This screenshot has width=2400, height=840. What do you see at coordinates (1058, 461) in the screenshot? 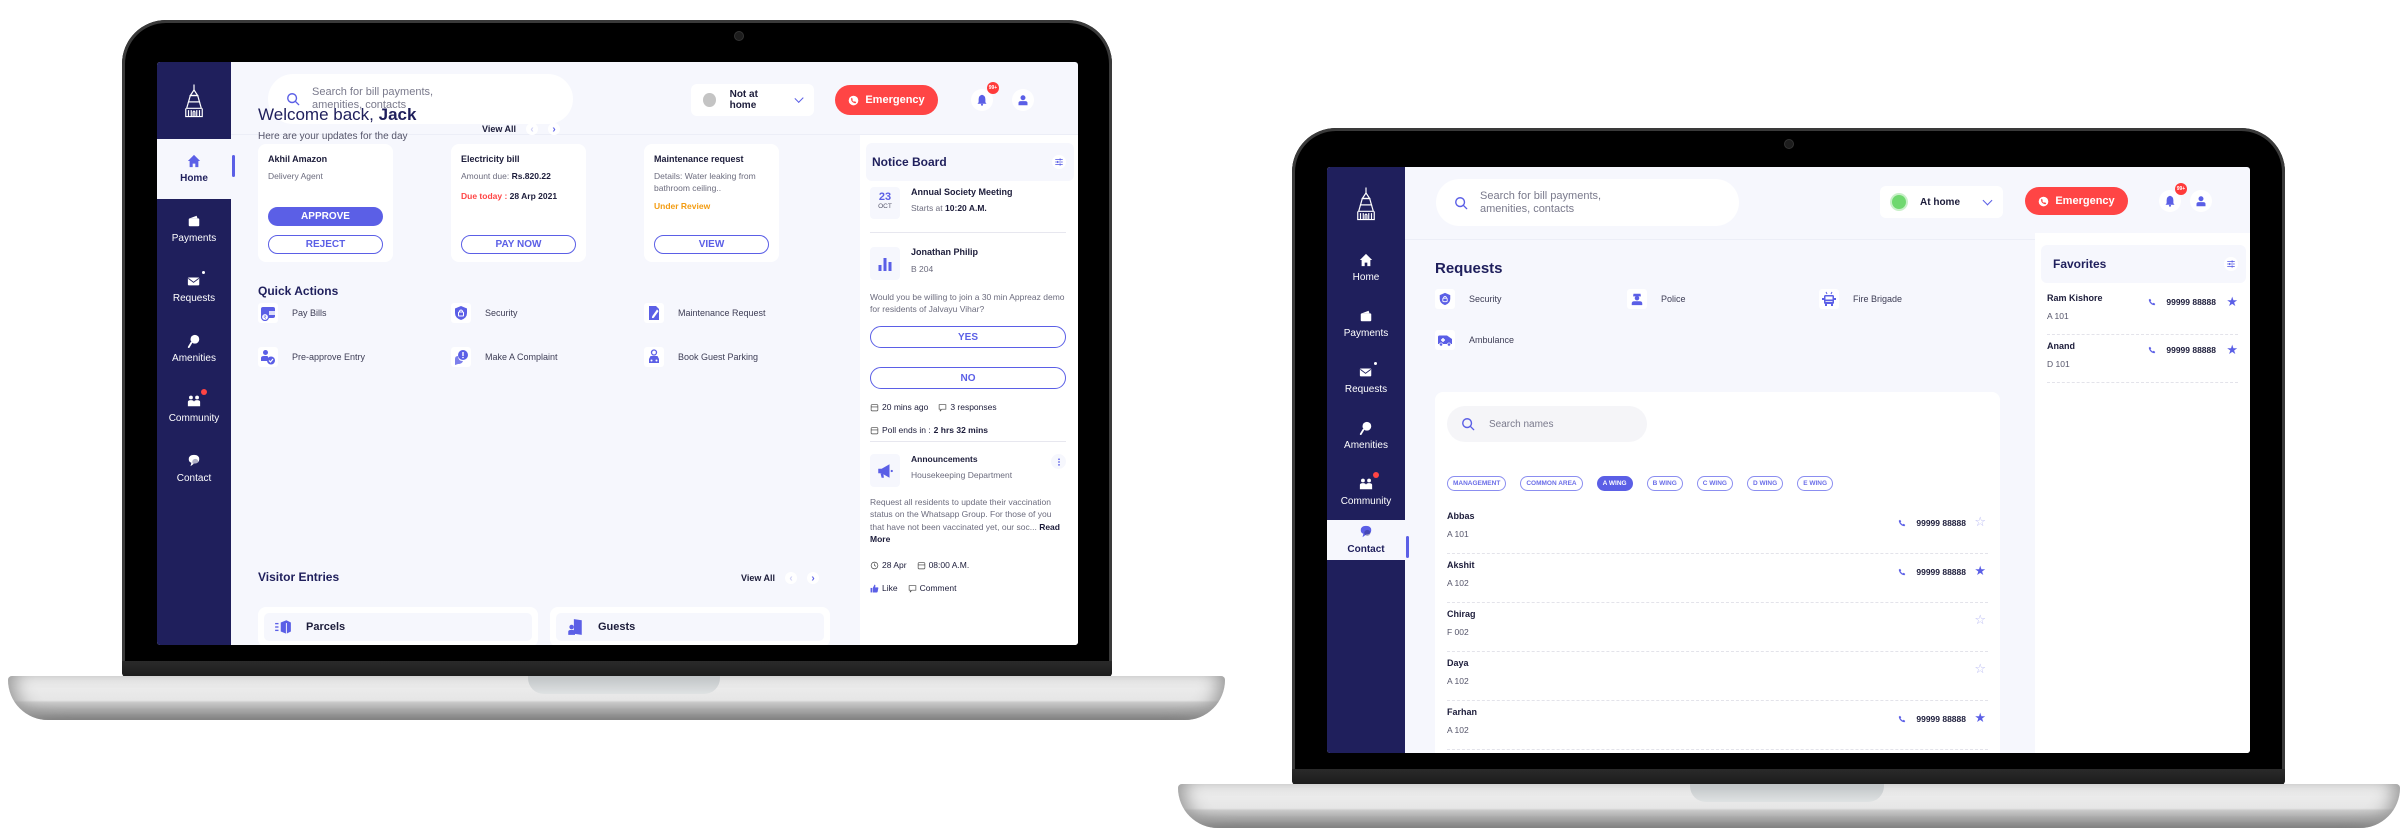
I see `more-options-button` at bounding box center [1058, 461].